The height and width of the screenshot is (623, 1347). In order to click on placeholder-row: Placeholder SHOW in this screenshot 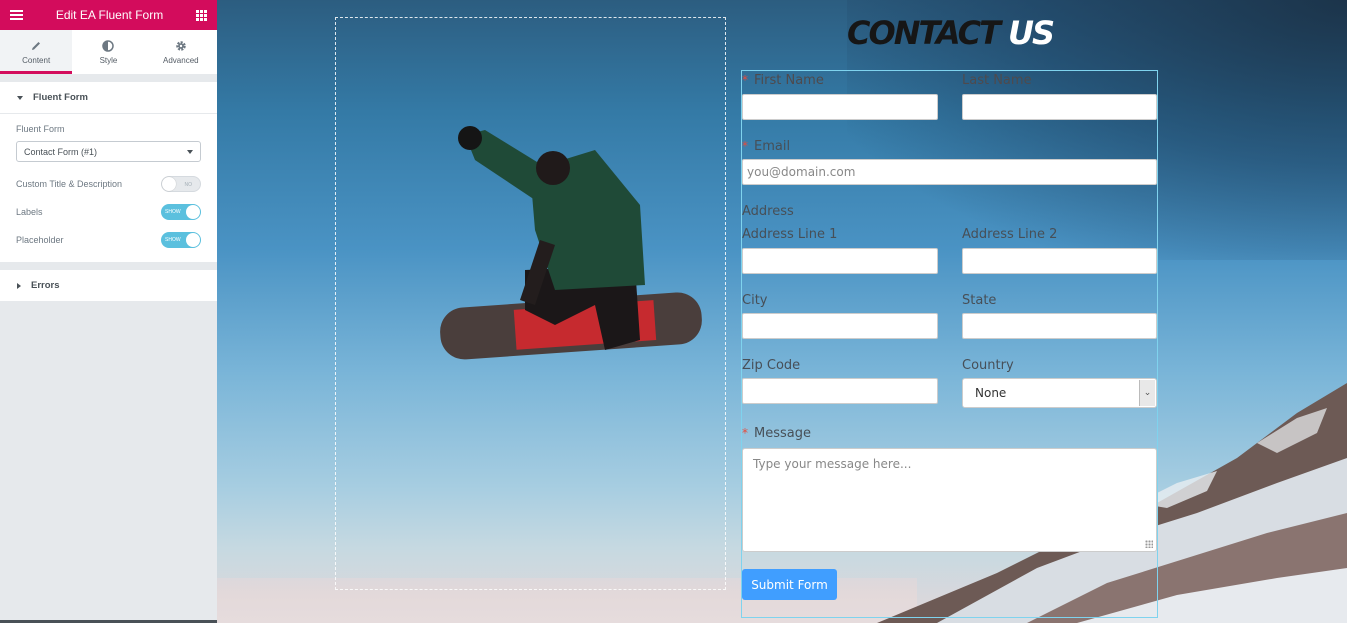, I will do `click(108, 240)`.